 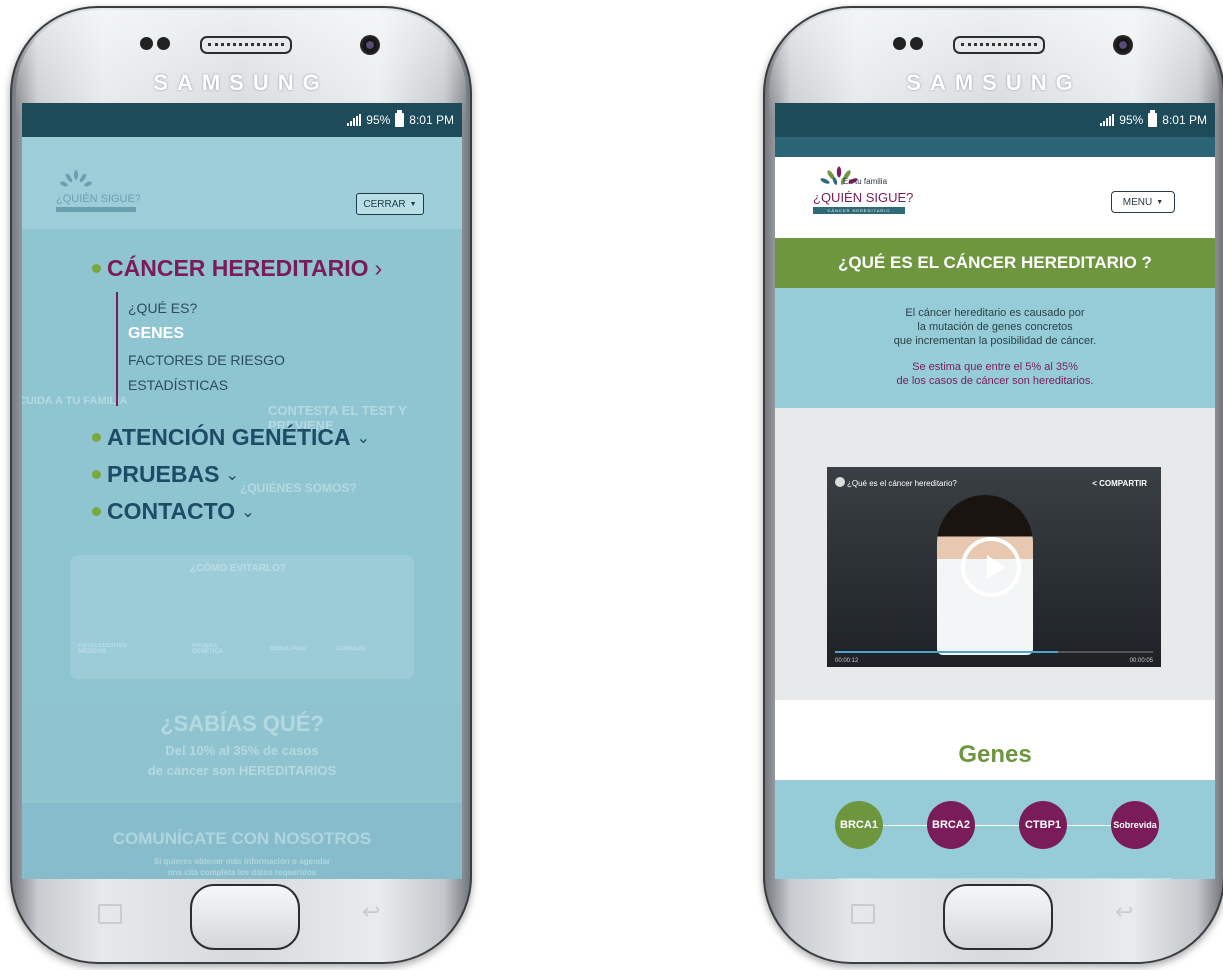 I want to click on info-line-2: la mutación de genes concretos, so click(x=995, y=327).